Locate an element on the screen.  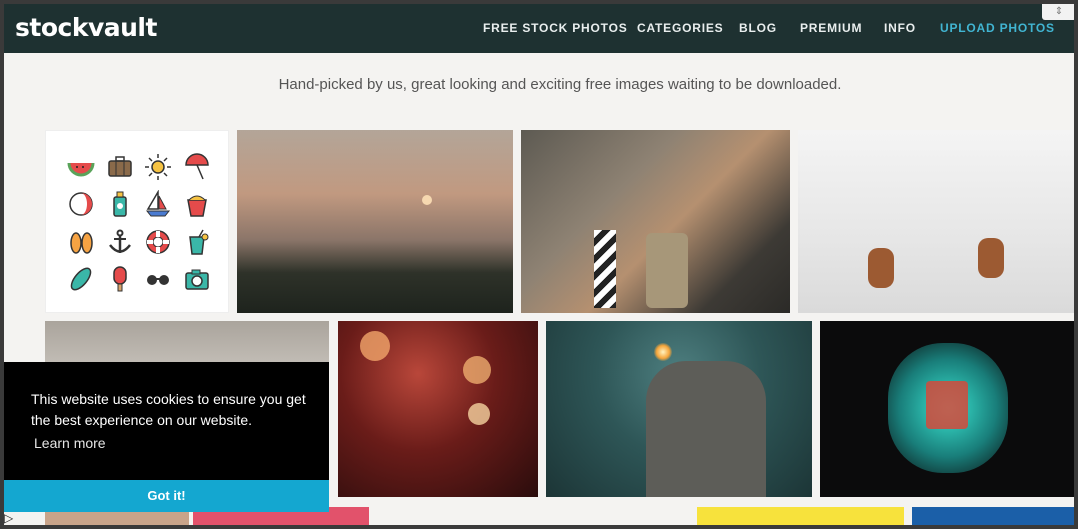
nav-categories: CATEGORIES is located at coordinates (680, 28).